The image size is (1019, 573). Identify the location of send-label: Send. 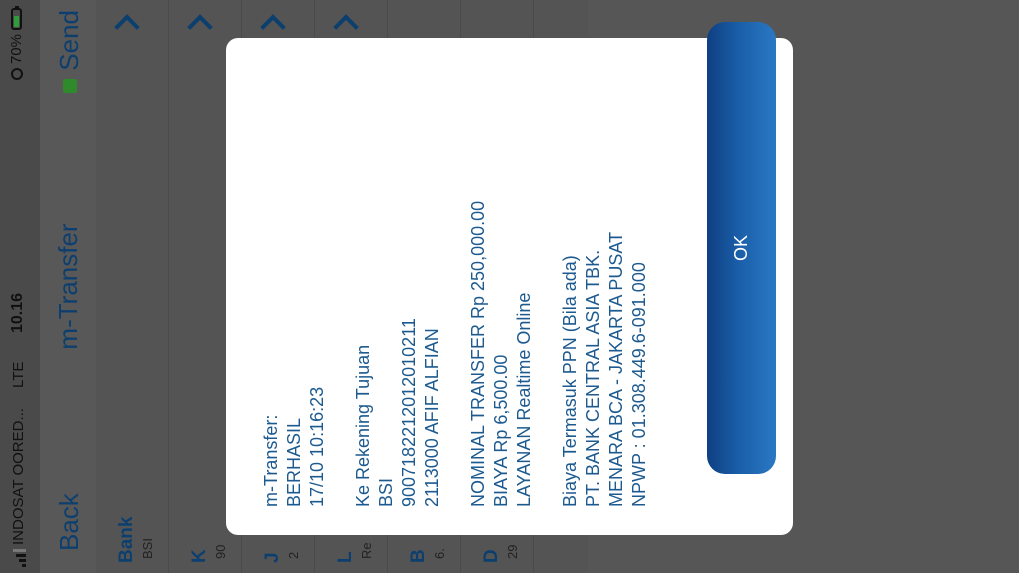
(69, 40).